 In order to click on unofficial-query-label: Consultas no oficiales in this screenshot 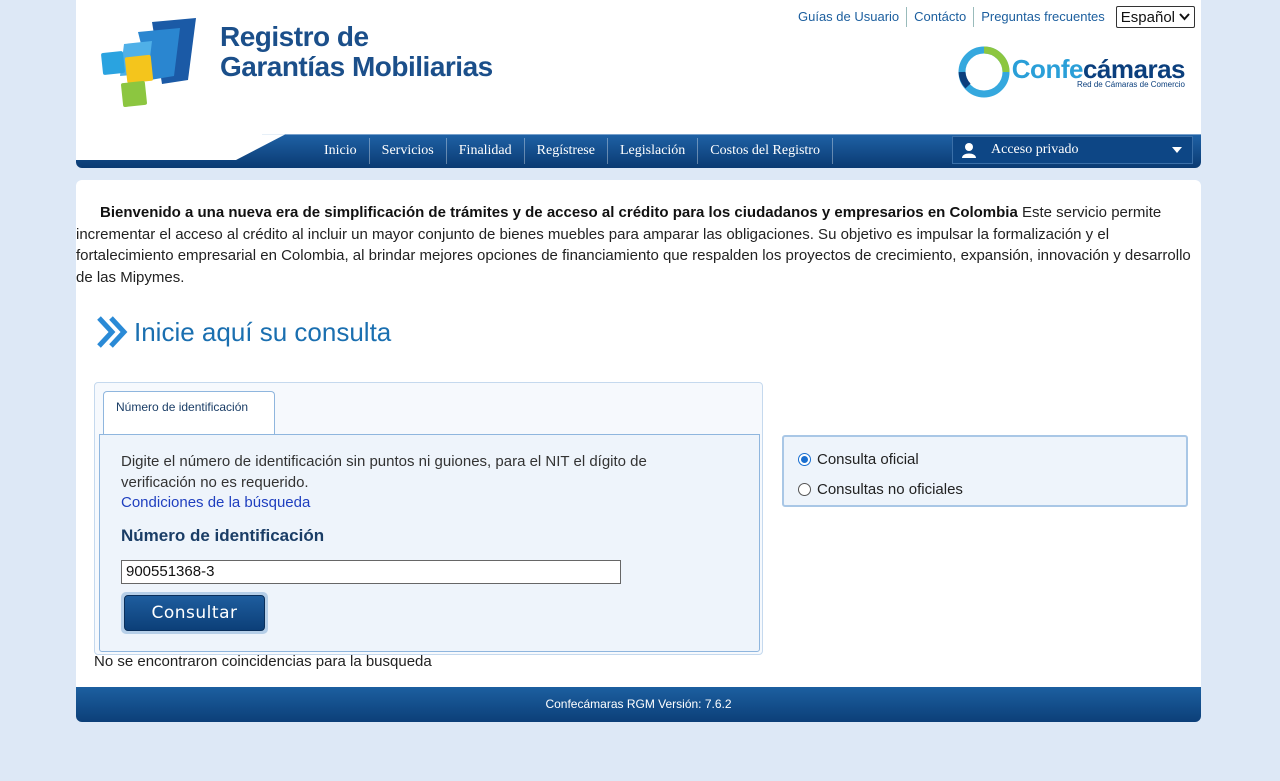, I will do `click(890, 489)`.